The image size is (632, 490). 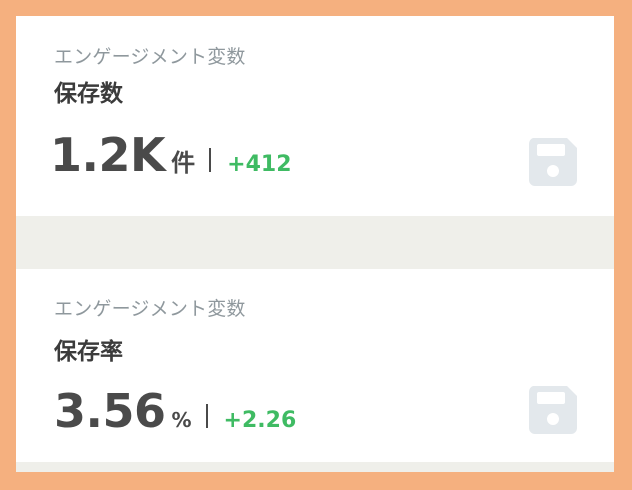 I want to click on metric-title: 保存数, so click(x=88, y=94).